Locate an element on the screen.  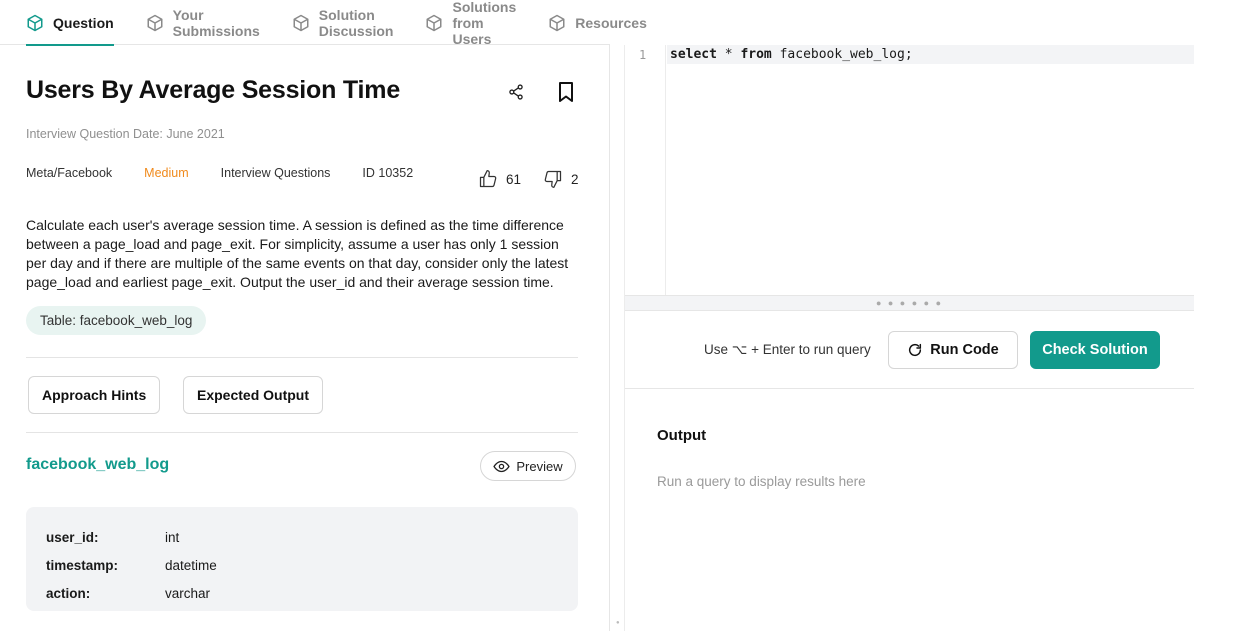
run-code-label: Run Code is located at coordinates (964, 350).